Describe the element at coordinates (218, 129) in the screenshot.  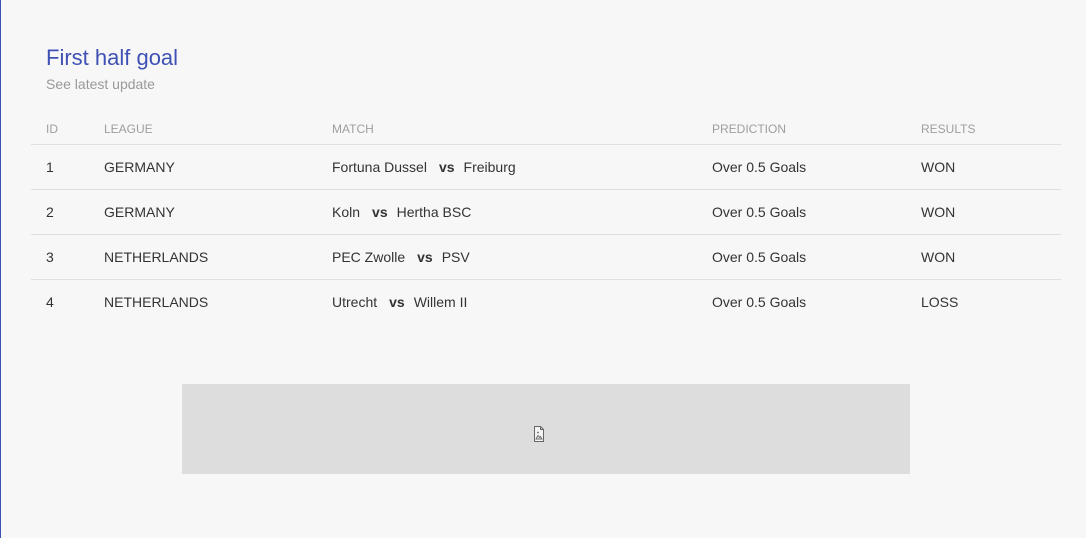
I see `column-header-league: LEAGUE` at that location.